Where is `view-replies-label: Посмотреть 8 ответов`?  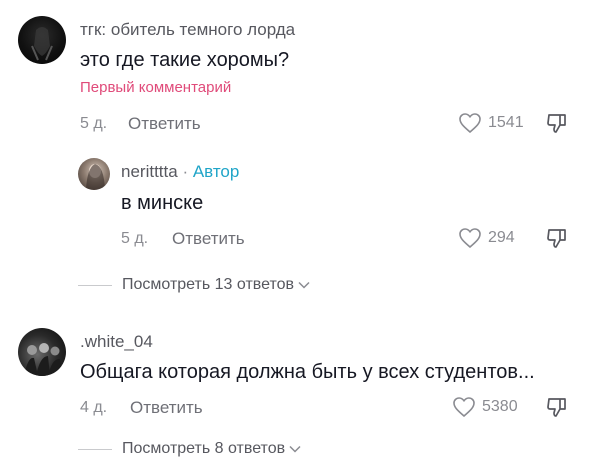 view-replies-label: Посмотреть 8 ответов is located at coordinates (204, 448).